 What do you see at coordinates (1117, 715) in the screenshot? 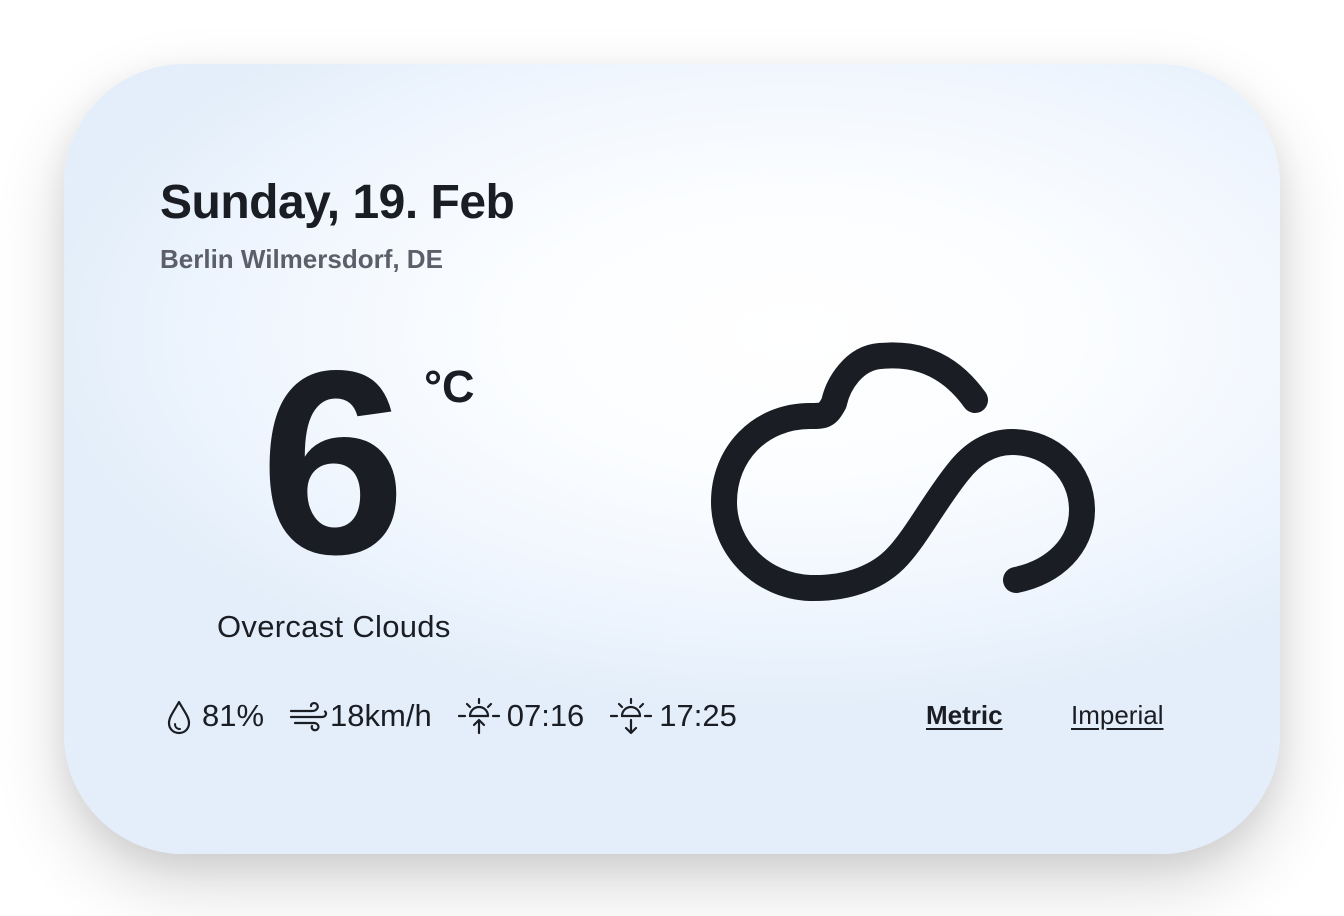
I see `imperial-toggle-link: Imperial` at bounding box center [1117, 715].